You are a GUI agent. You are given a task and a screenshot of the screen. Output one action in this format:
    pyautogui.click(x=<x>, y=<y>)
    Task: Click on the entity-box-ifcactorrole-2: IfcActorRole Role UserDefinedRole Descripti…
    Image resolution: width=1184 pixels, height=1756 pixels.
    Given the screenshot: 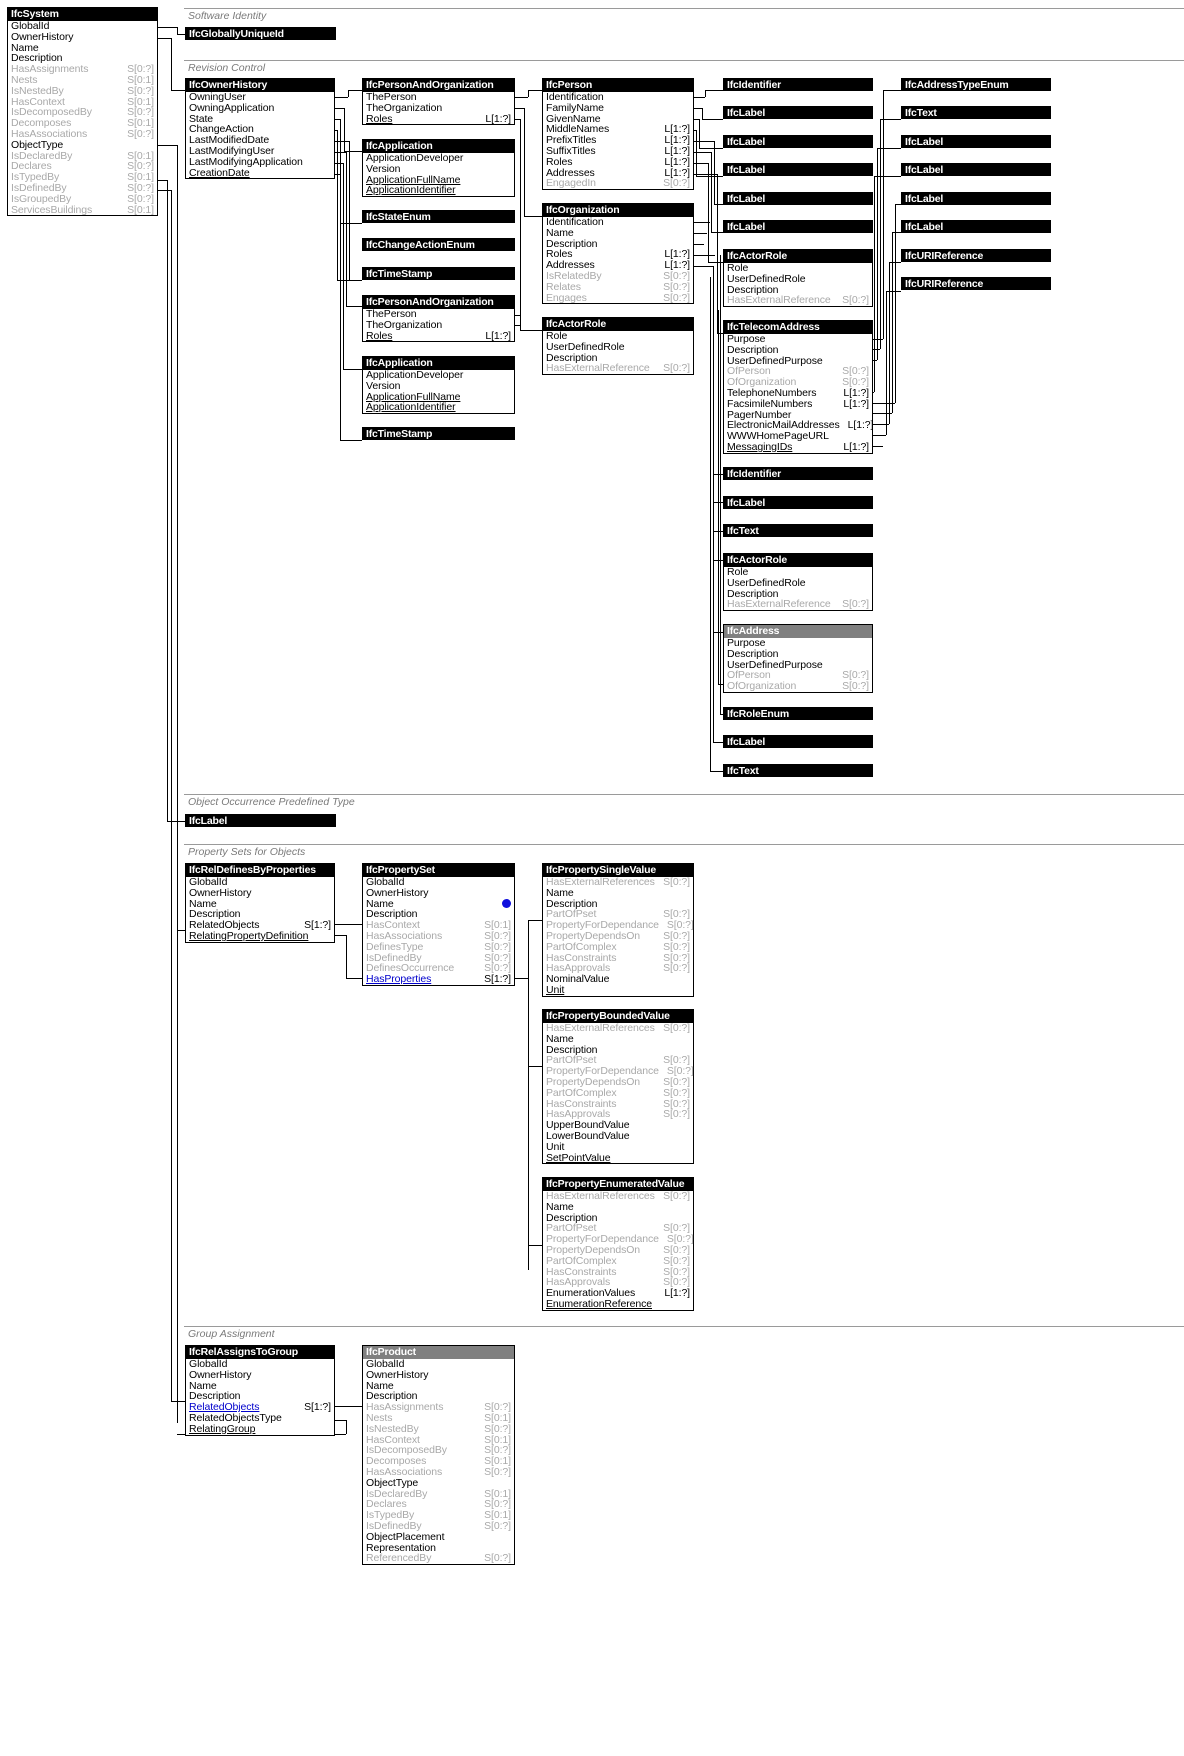 What is the action you would take?
    pyautogui.click(x=798, y=278)
    